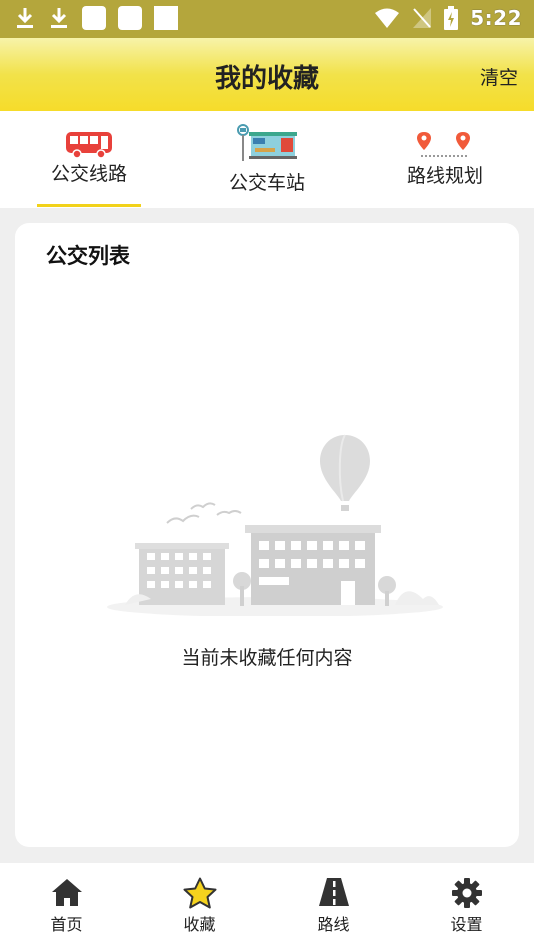  What do you see at coordinates (333, 892) in the screenshot?
I see `road-icon` at bounding box center [333, 892].